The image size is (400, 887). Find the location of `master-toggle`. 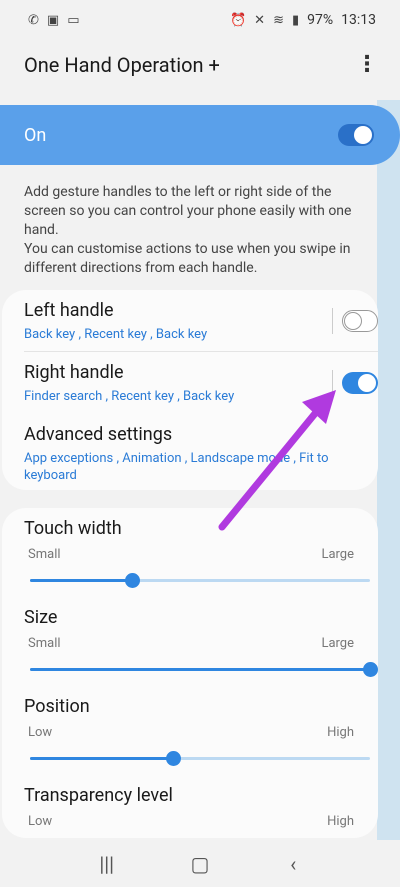

master-toggle is located at coordinates (356, 135).